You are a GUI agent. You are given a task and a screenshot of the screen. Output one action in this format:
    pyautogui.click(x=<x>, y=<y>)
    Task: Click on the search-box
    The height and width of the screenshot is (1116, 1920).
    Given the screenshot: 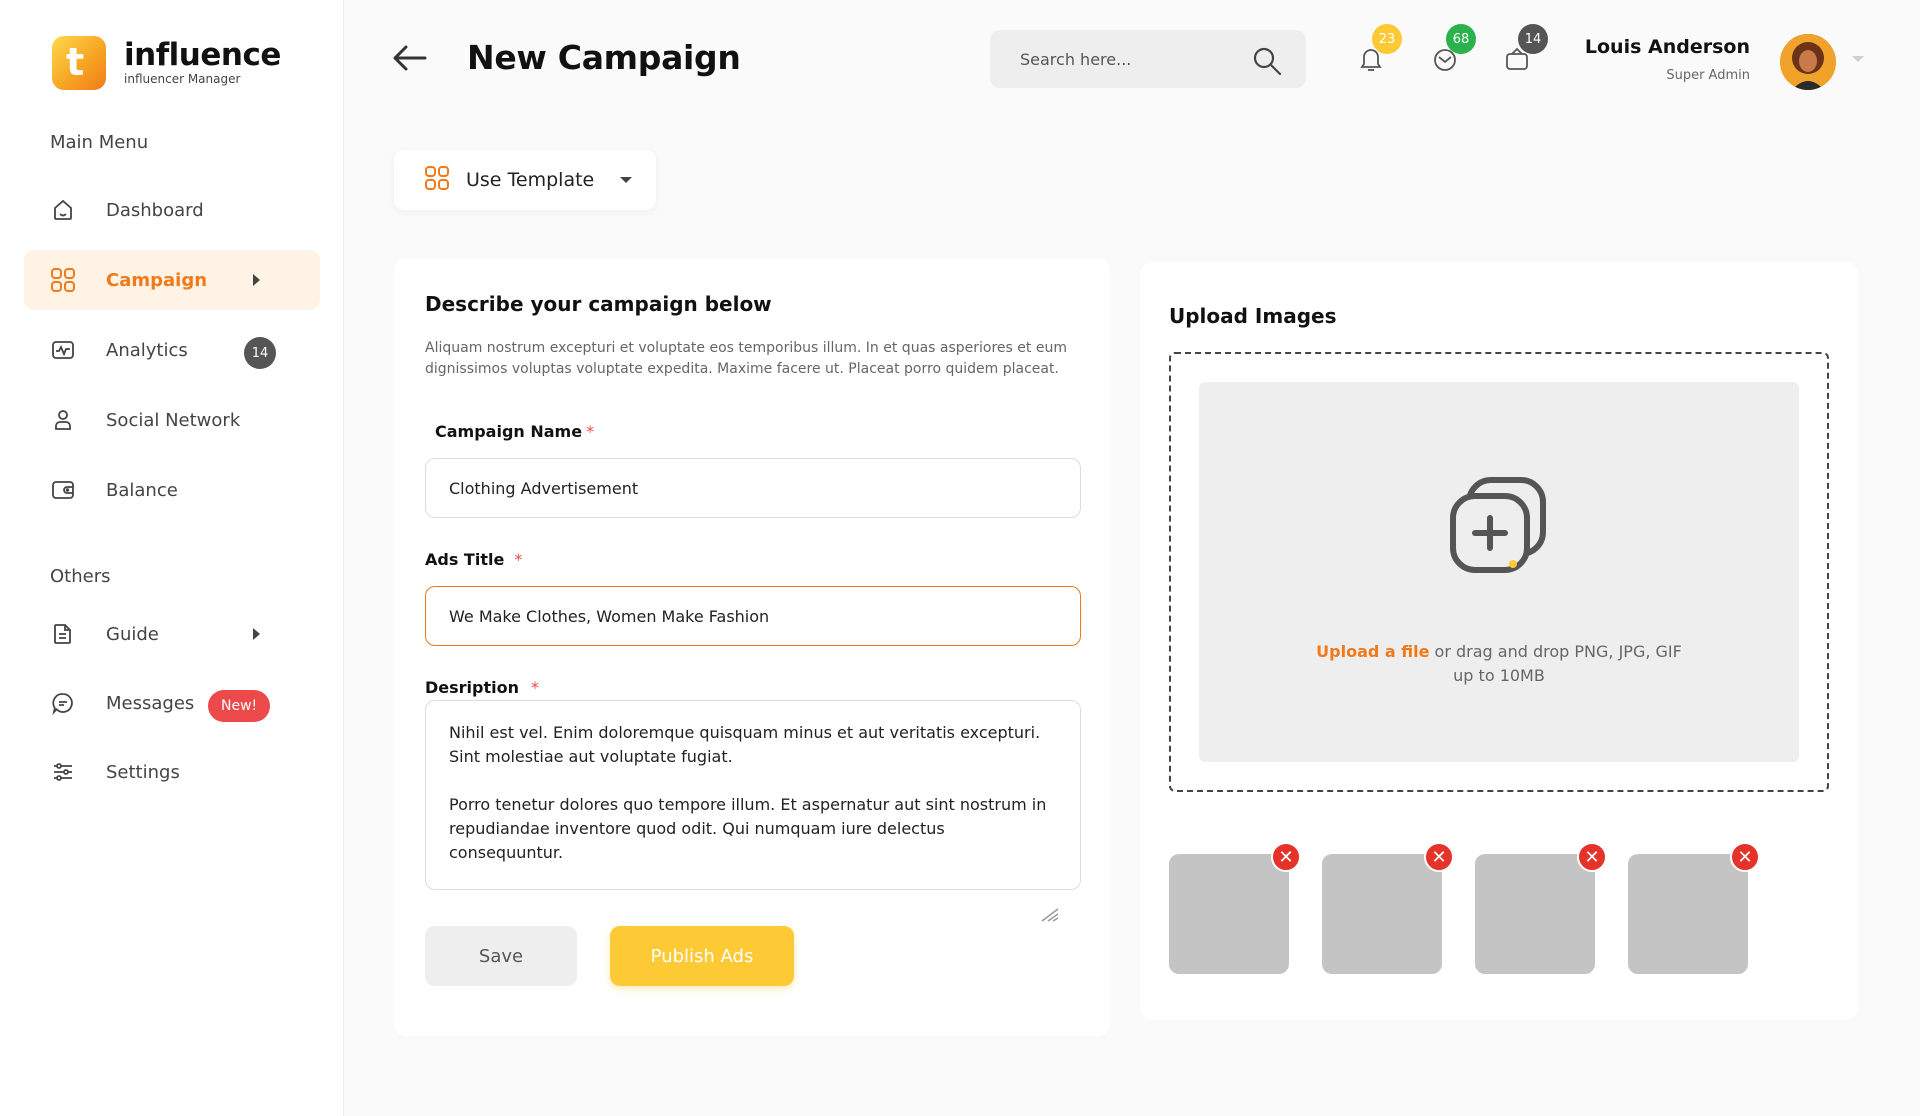 What is the action you would take?
    pyautogui.click(x=1148, y=59)
    